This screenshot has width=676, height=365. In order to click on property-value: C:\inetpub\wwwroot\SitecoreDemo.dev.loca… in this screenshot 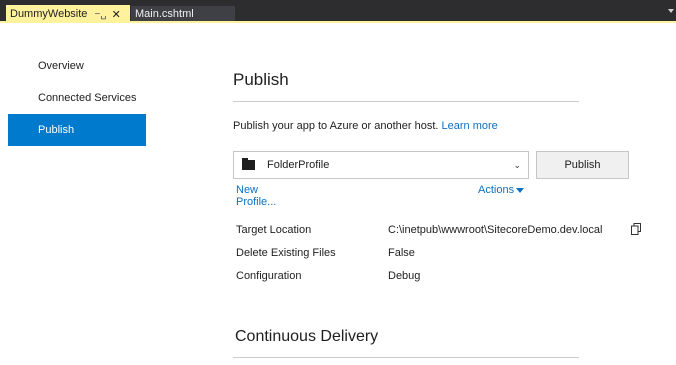, I will do `click(495, 230)`.